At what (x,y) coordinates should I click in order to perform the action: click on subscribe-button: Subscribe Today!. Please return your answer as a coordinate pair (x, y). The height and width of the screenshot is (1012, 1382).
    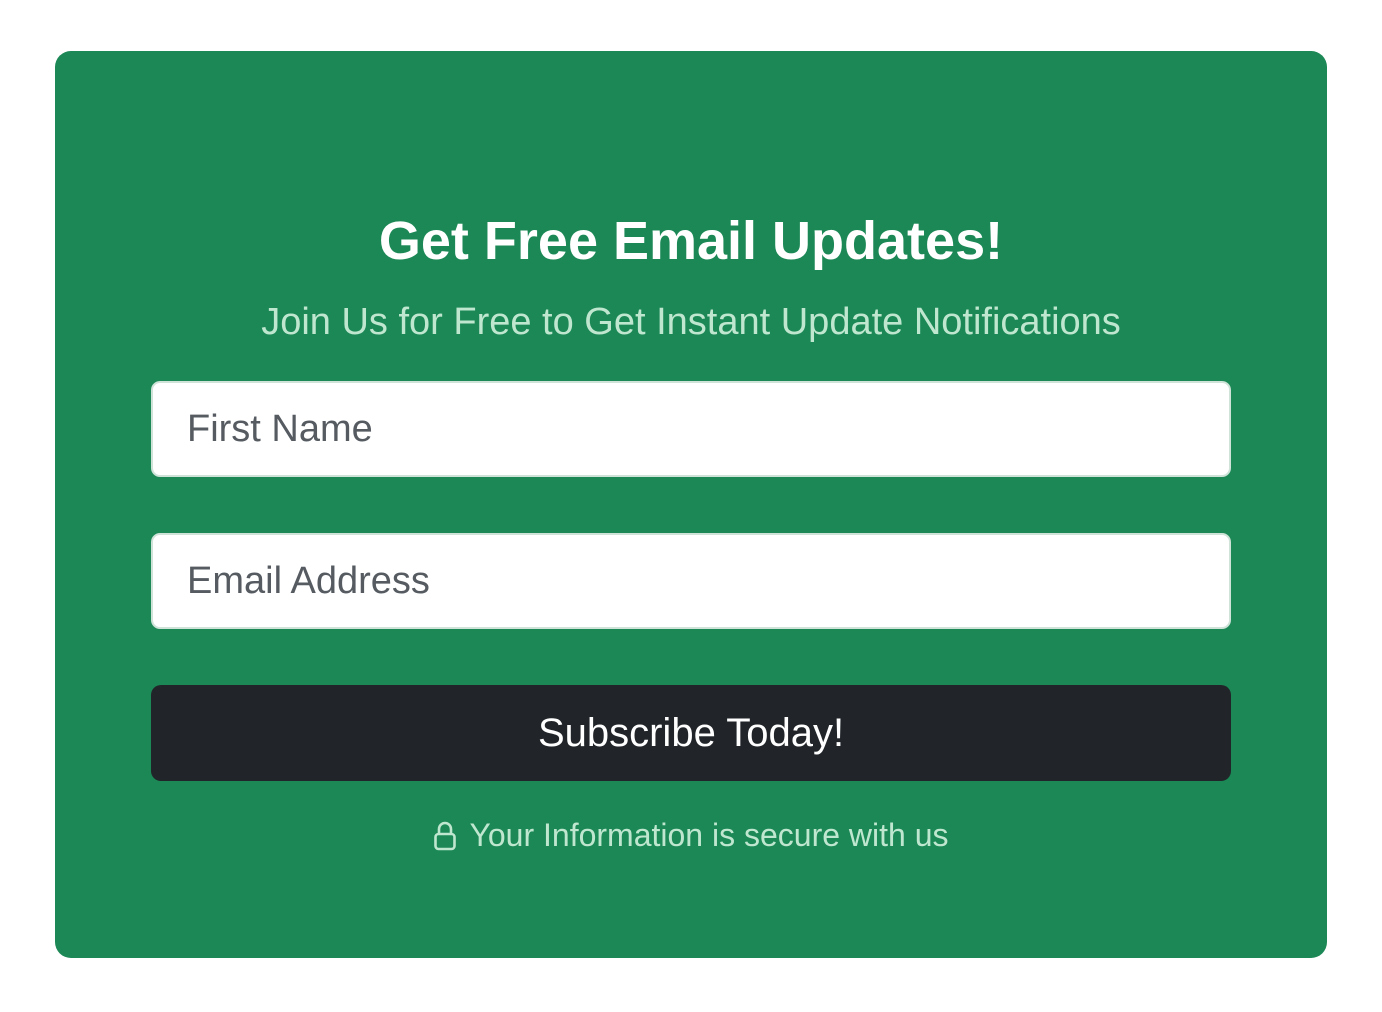
    Looking at the image, I should click on (691, 733).